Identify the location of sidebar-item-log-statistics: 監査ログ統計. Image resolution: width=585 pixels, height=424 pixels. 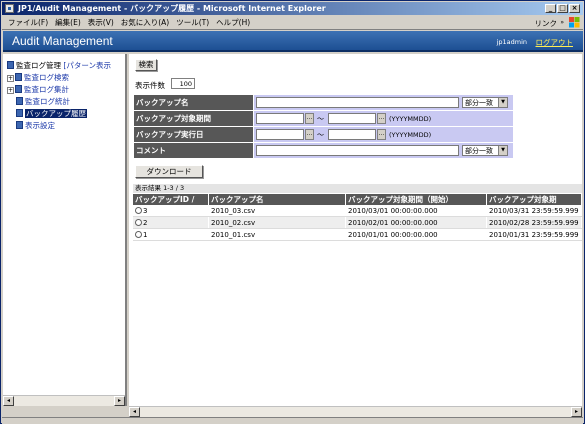
(59, 102).